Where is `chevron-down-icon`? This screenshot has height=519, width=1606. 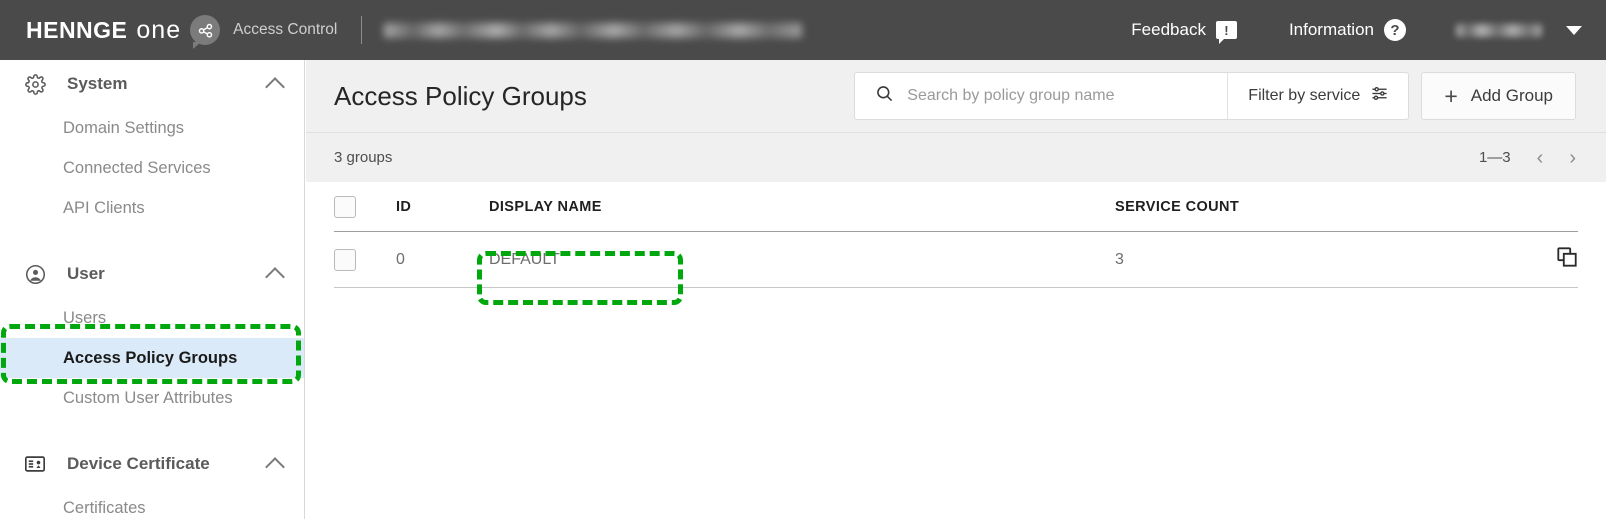
chevron-down-icon is located at coordinates (1574, 30).